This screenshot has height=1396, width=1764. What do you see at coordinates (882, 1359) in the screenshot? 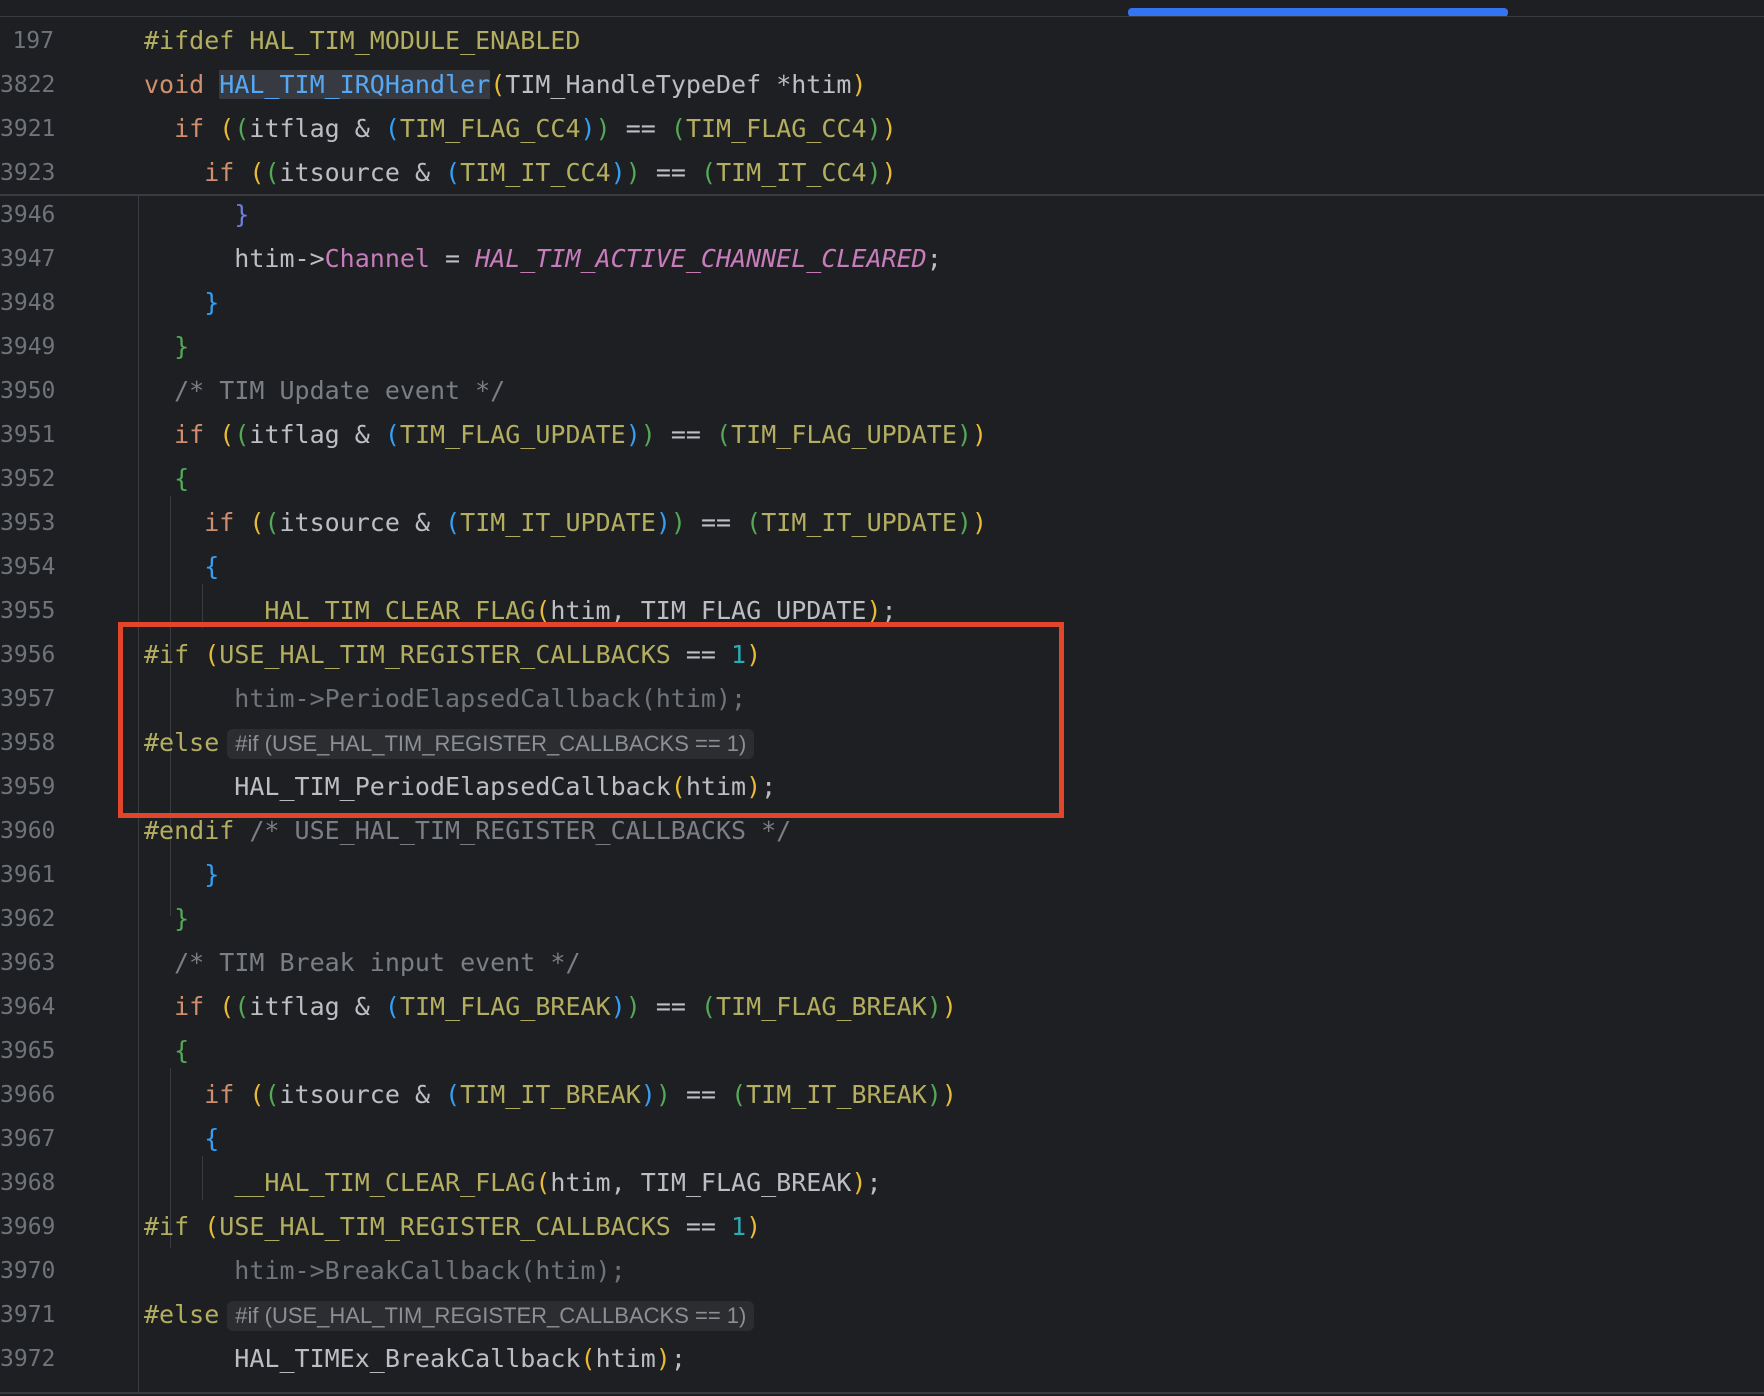
I see `code-line: 3972 HAL_TIMEx_BreakCallback(htim);` at bounding box center [882, 1359].